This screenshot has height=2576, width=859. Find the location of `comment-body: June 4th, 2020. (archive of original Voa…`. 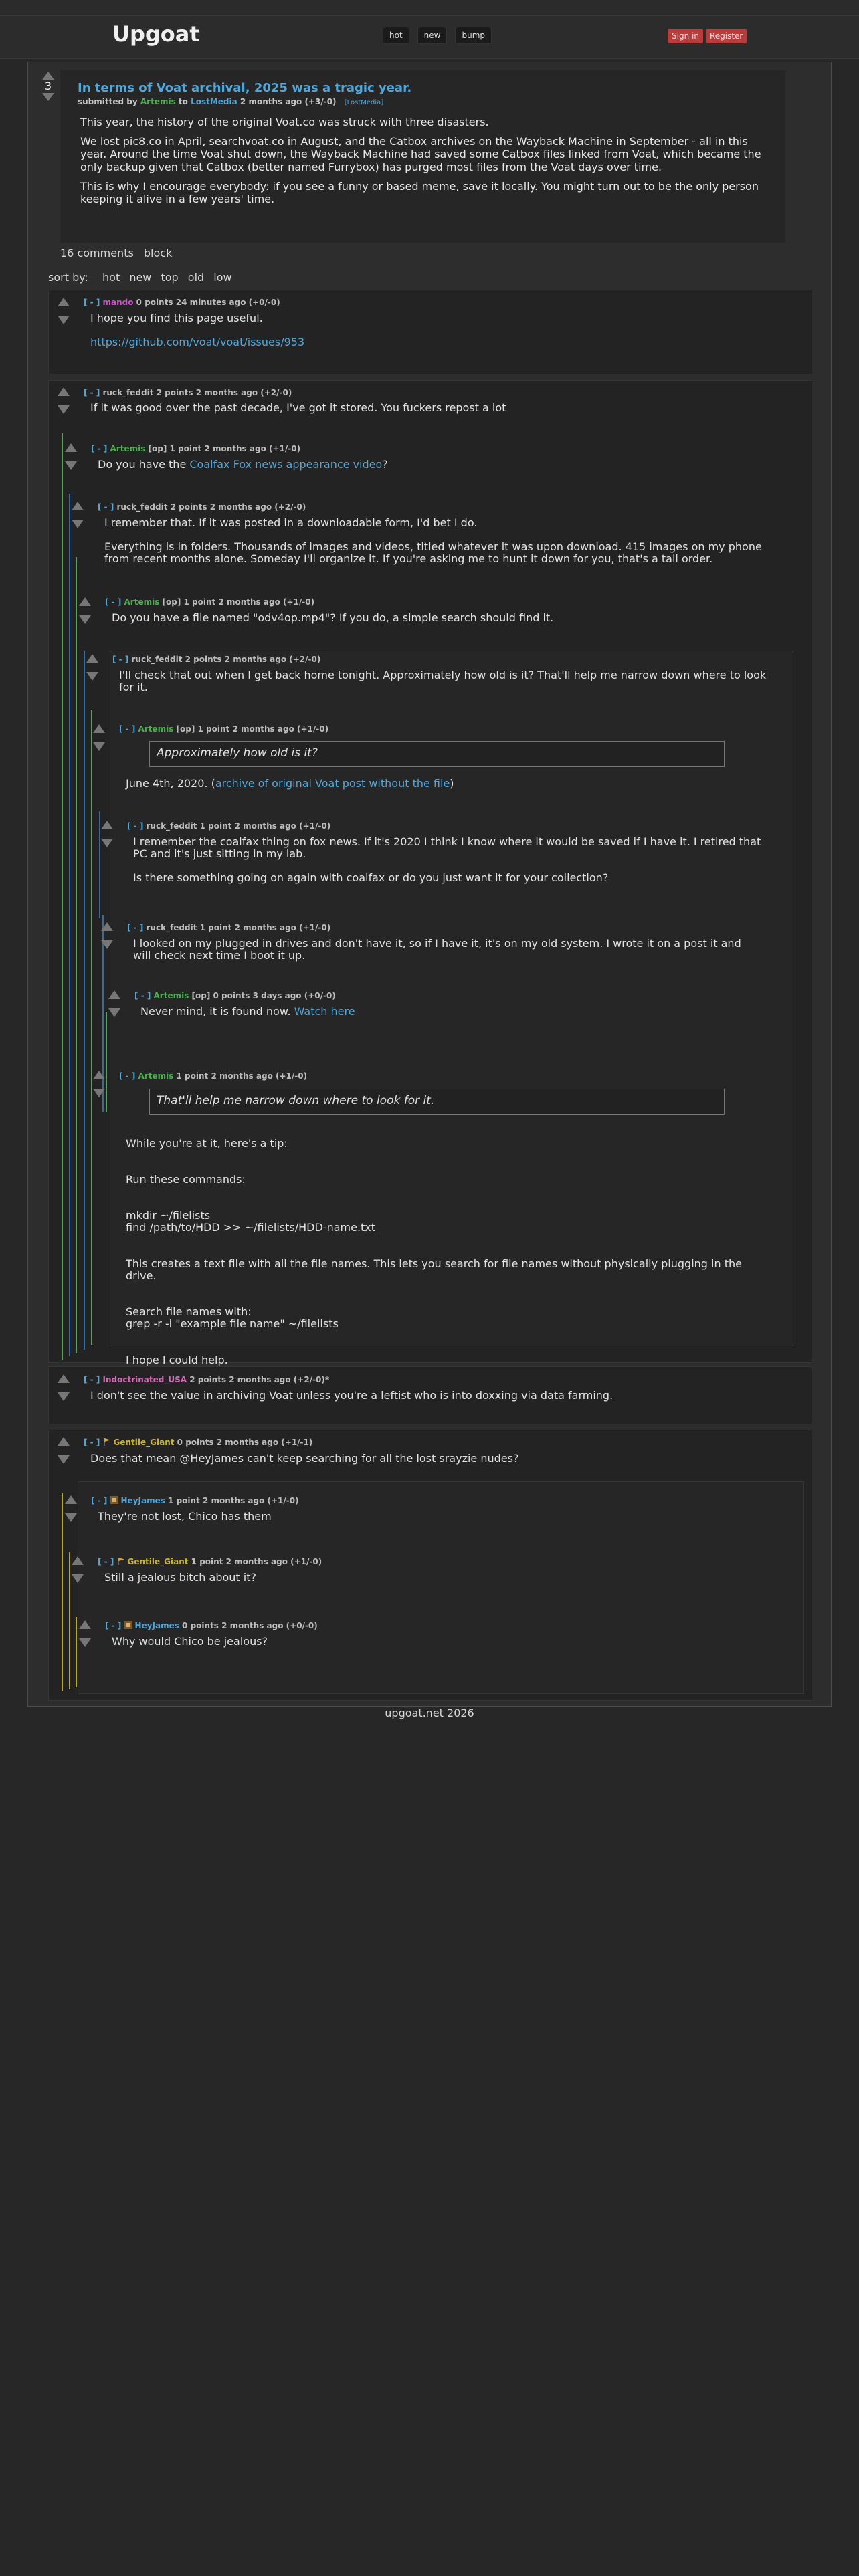

comment-body: June 4th, 2020. (archive of original Voa… is located at coordinates (447, 790).